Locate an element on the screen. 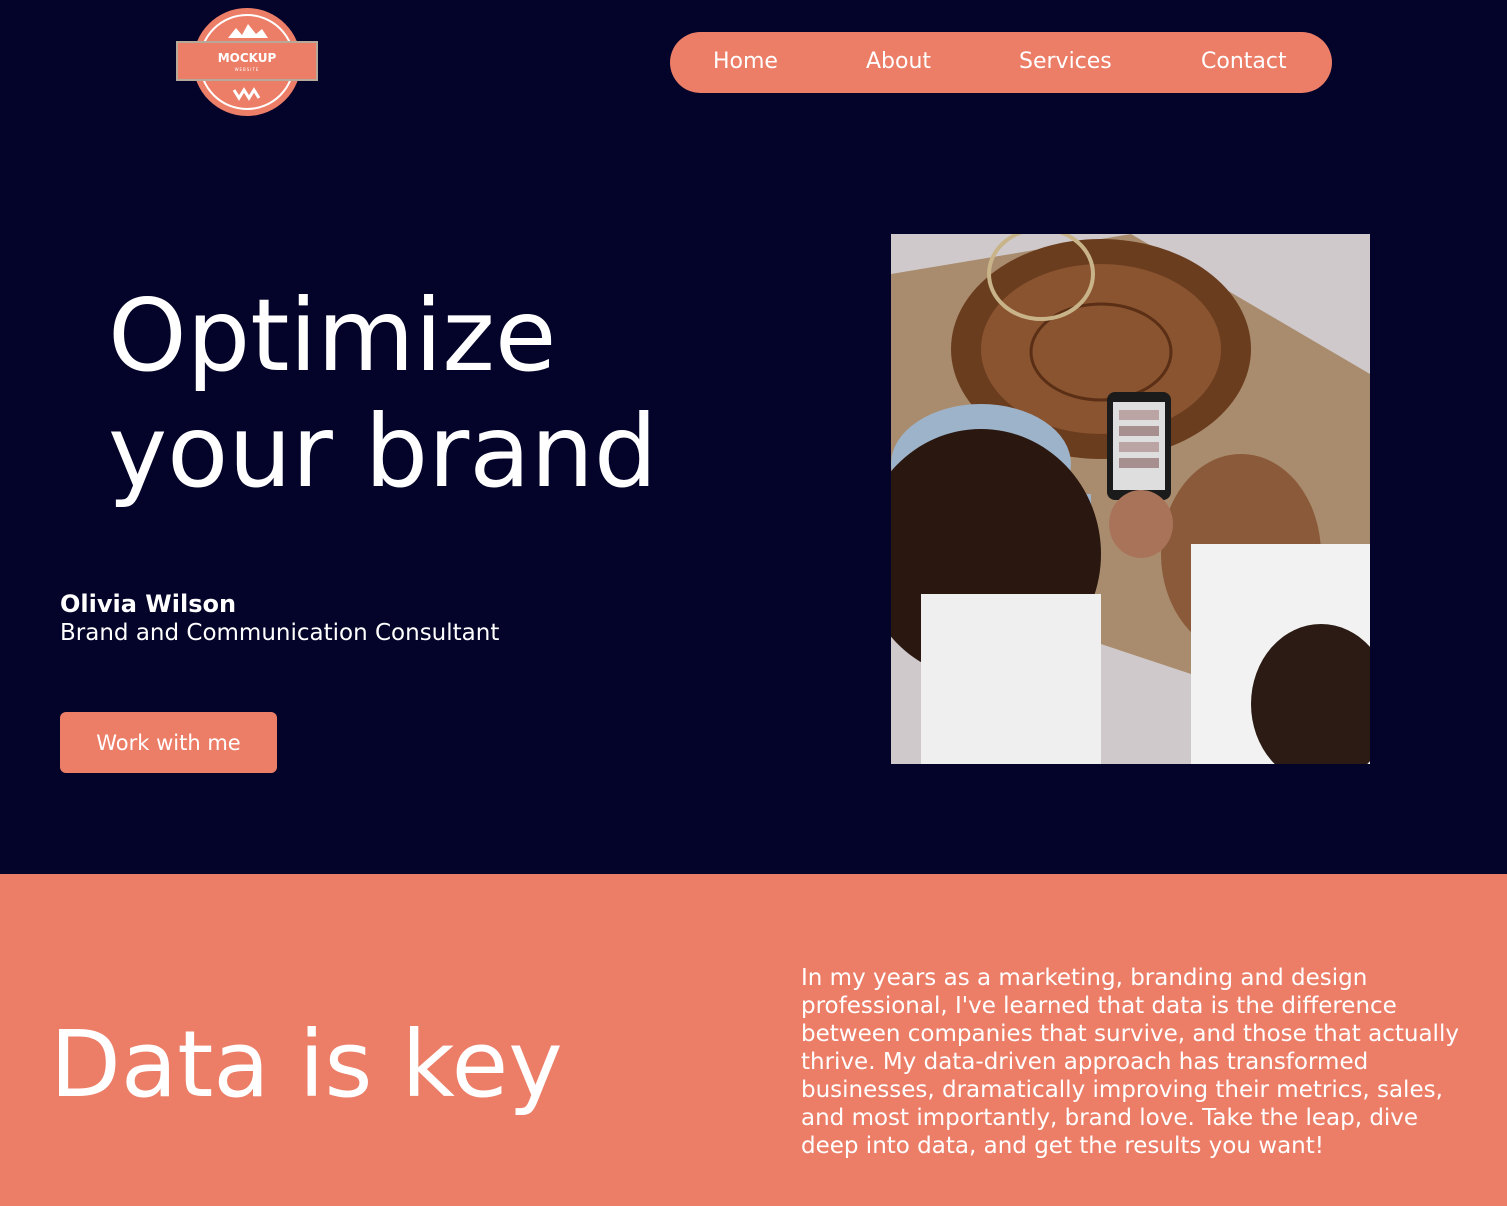 This screenshot has height=1206, width=1507. site-logo: MOCKUP WEBSITE is located at coordinates (247, 63).